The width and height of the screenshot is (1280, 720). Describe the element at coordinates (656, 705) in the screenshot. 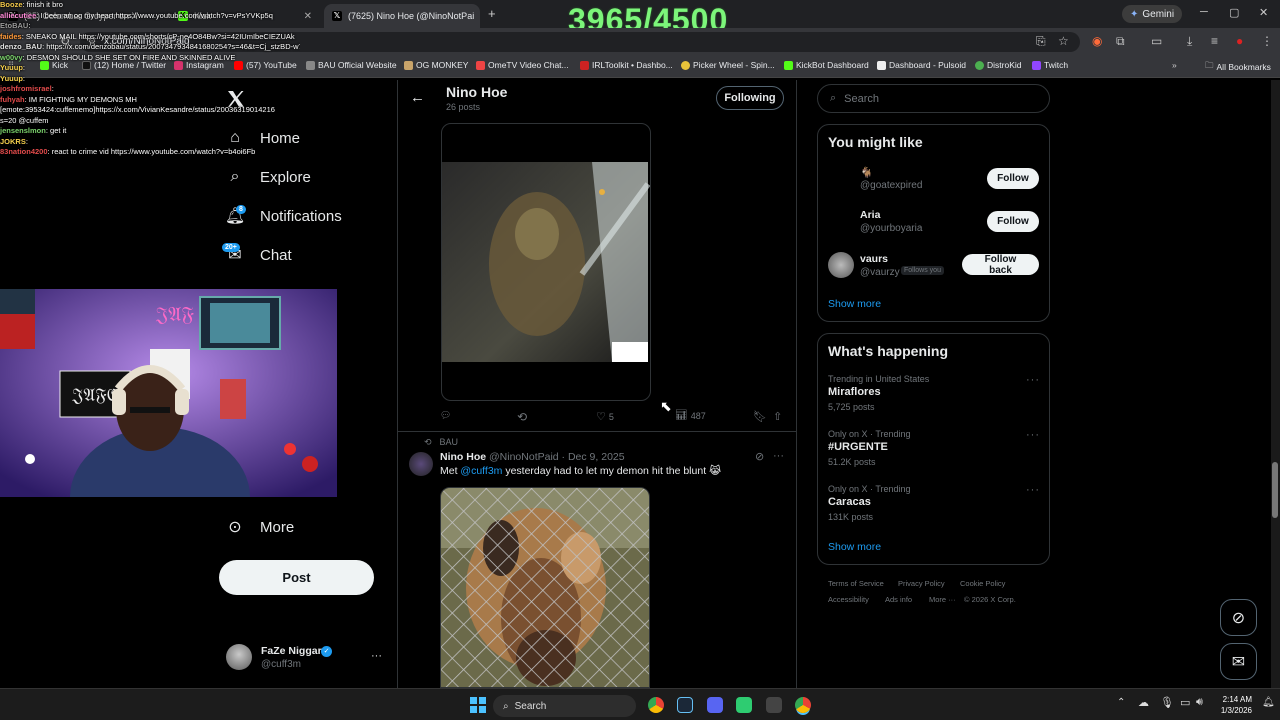

I see `chrome-icon` at that location.